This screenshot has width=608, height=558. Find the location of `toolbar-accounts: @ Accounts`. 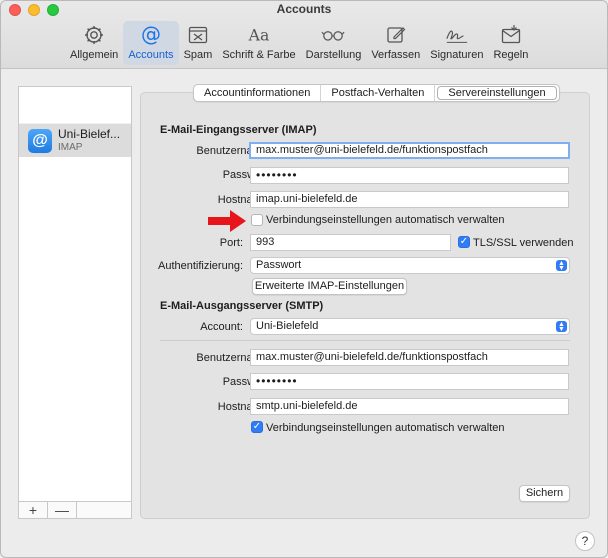

toolbar-accounts: @ Accounts is located at coordinates (151, 43).